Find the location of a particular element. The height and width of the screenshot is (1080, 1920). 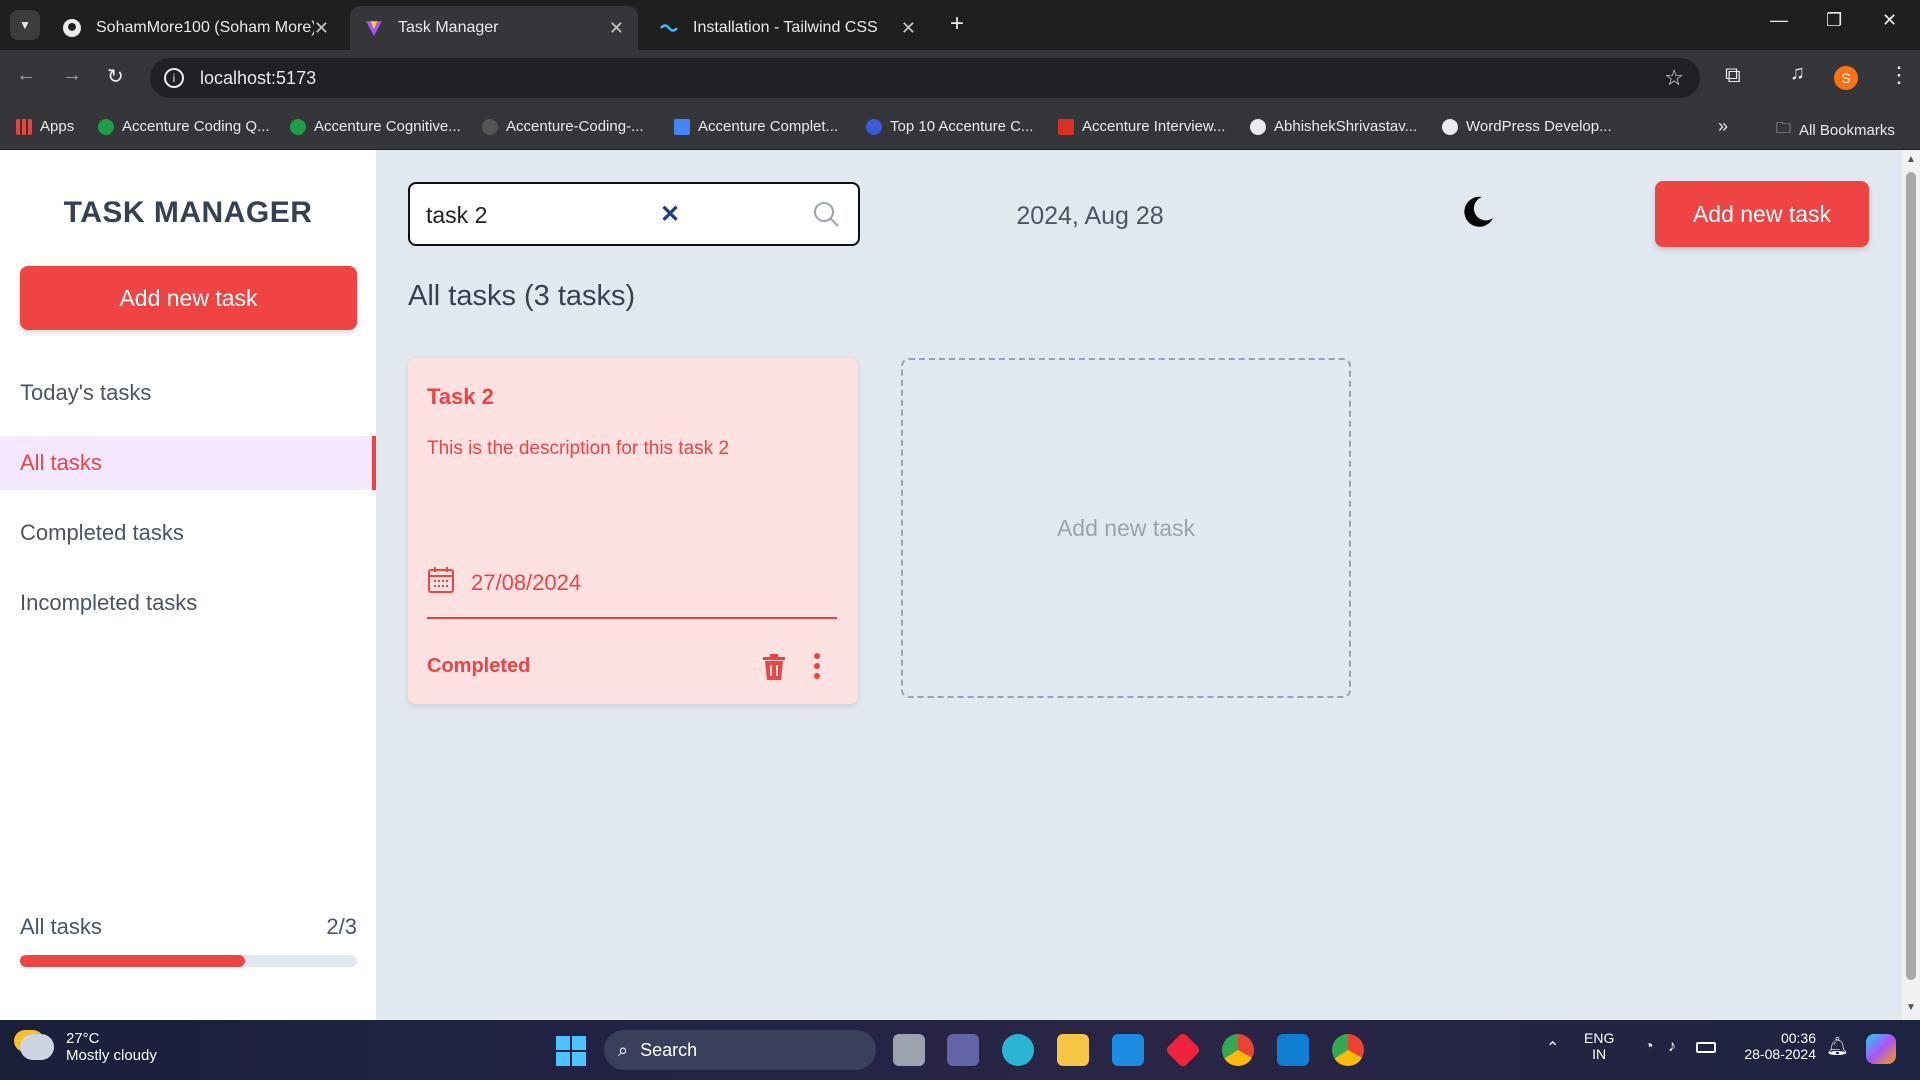

vite-icon is located at coordinates (374, 28).